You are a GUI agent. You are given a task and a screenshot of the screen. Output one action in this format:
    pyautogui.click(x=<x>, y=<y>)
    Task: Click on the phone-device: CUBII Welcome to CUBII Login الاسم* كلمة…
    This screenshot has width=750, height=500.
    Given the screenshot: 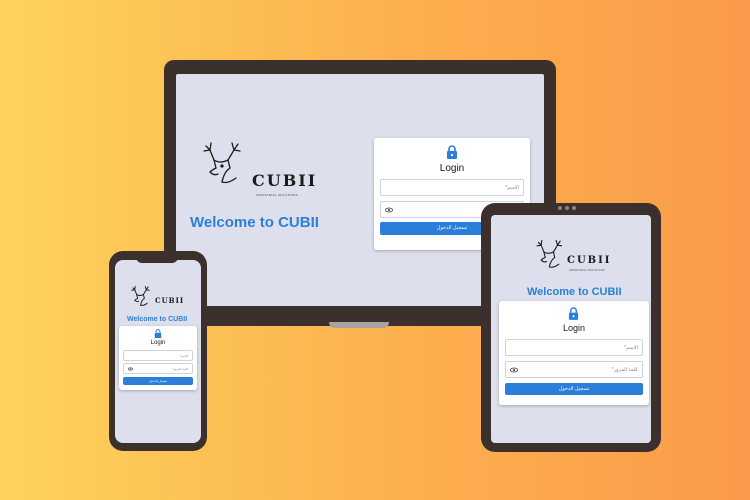 What is the action you would take?
    pyautogui.click(x=158, y=351)
    